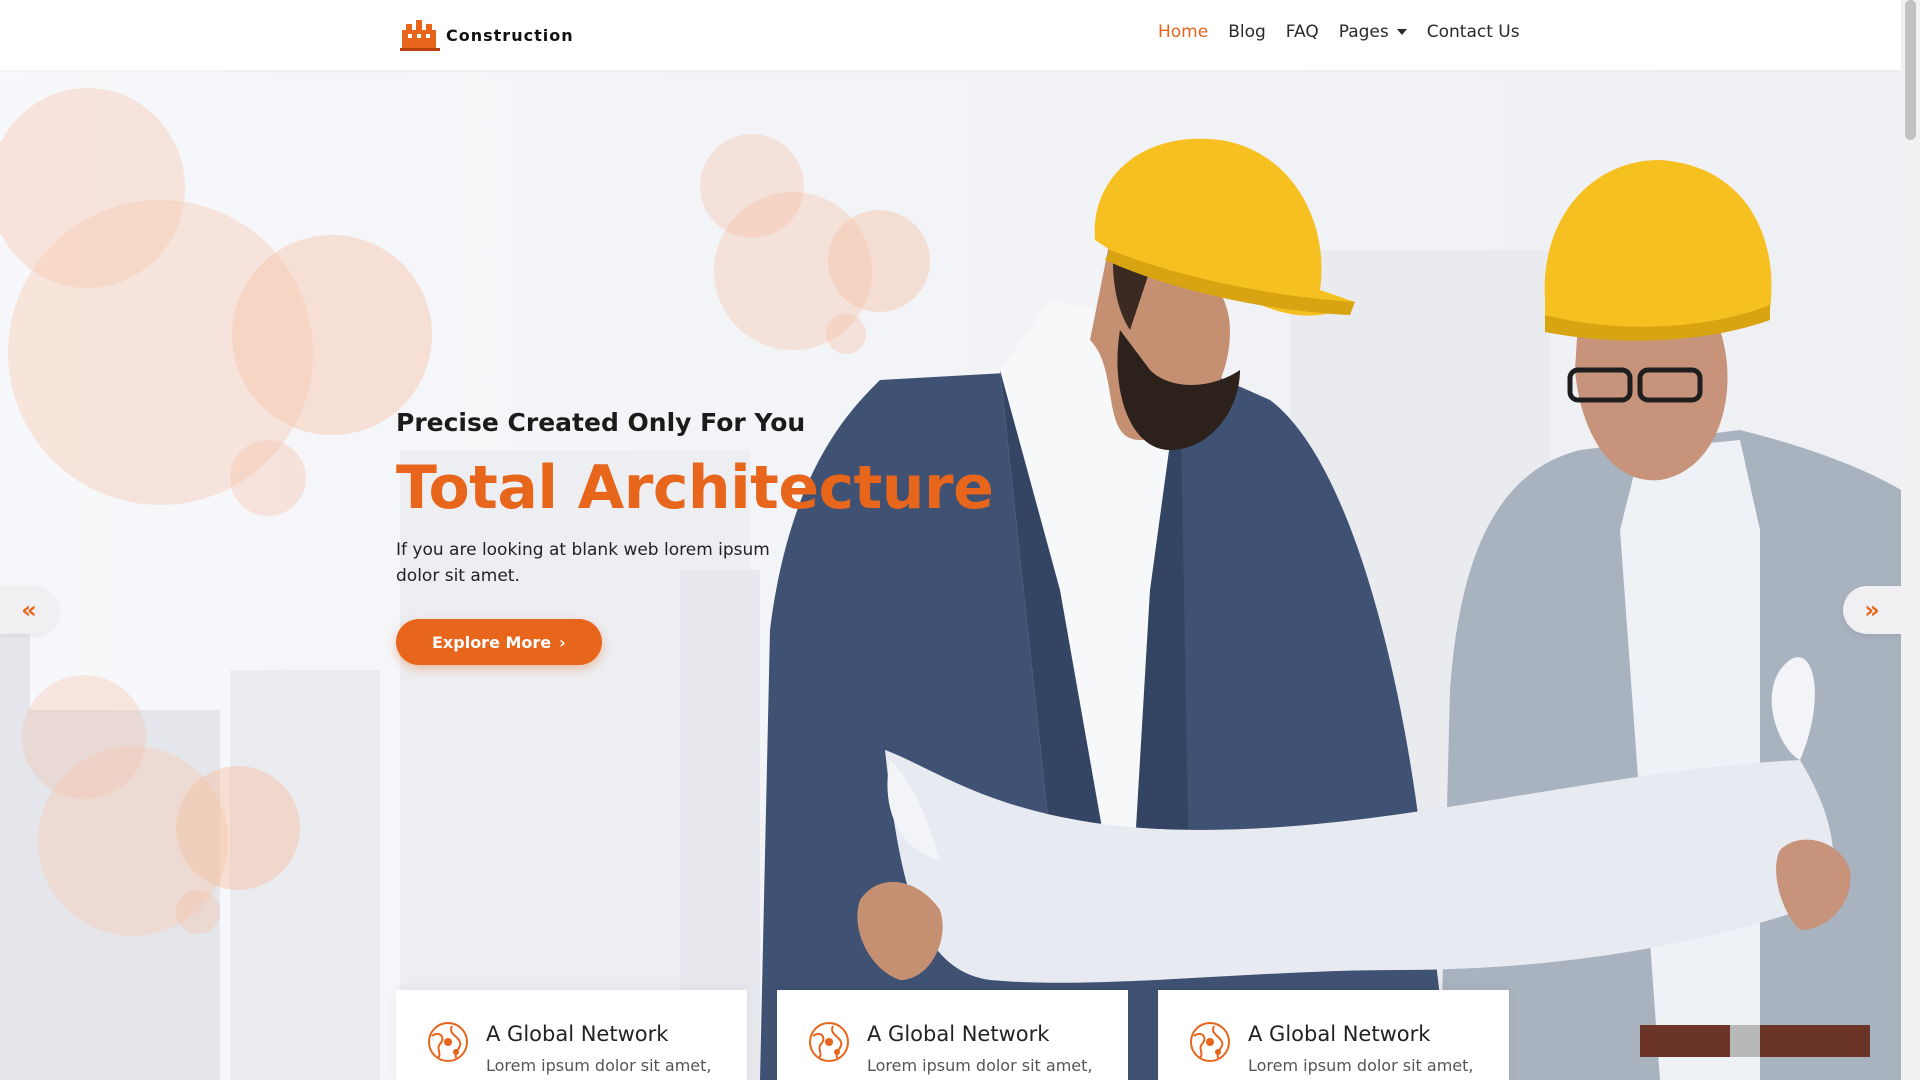 This screenshot has height=1080, width=1920. Describe the element at coordinates (601, 422) in the screenshot. I see `hero-subtitle: Precise Created Only For You` at that location.